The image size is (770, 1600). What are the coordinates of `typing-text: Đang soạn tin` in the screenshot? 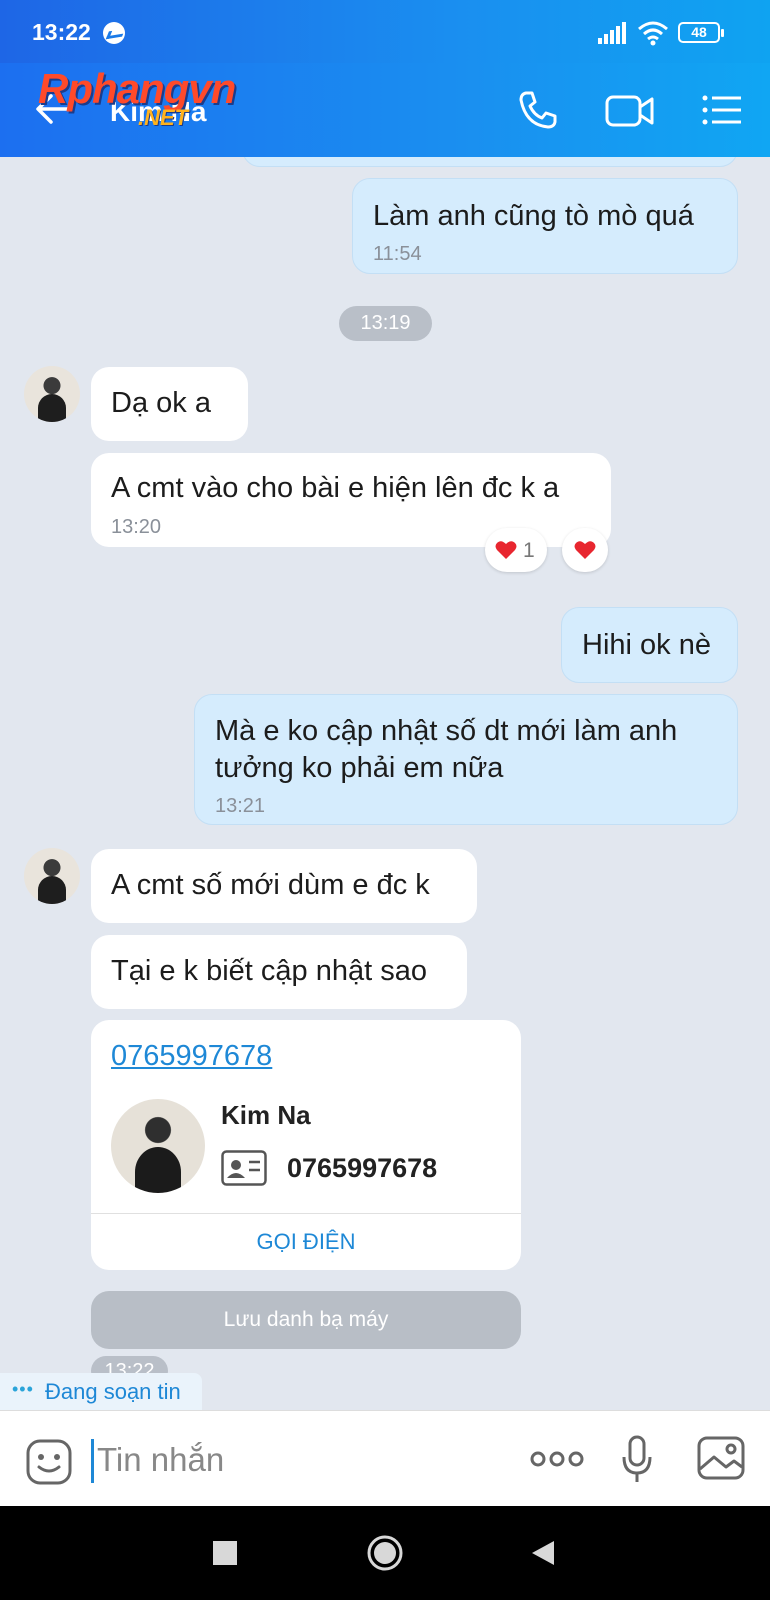 It's located at (113, 1391).